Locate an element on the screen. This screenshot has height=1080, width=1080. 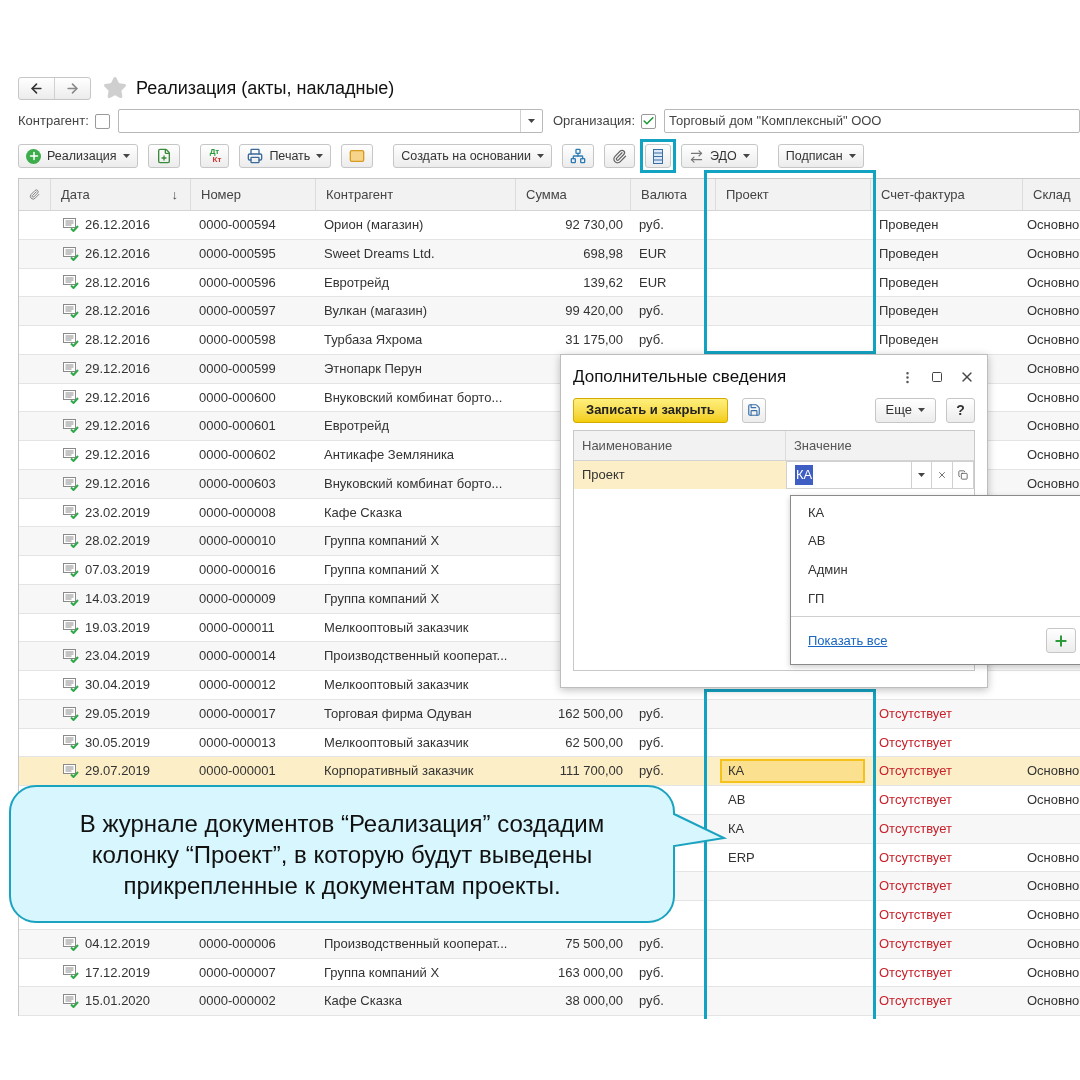
table-cell-text: КА is located at coordinates (736, 828).